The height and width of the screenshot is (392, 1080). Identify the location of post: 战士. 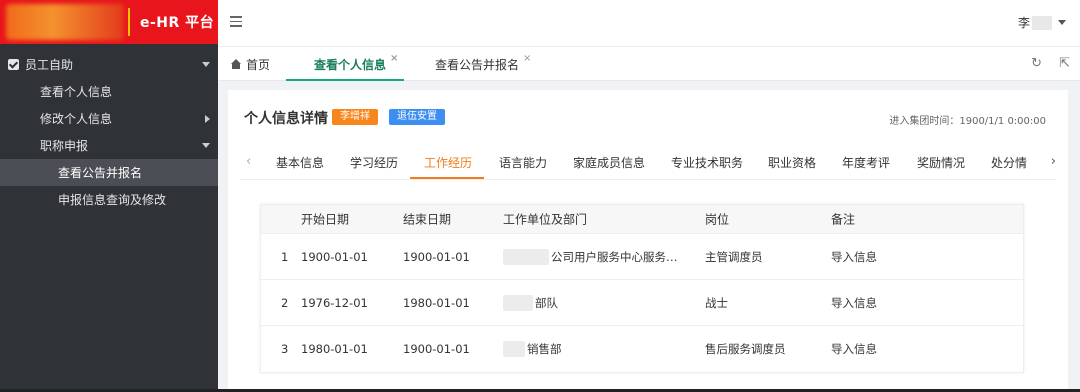
(716, 302).